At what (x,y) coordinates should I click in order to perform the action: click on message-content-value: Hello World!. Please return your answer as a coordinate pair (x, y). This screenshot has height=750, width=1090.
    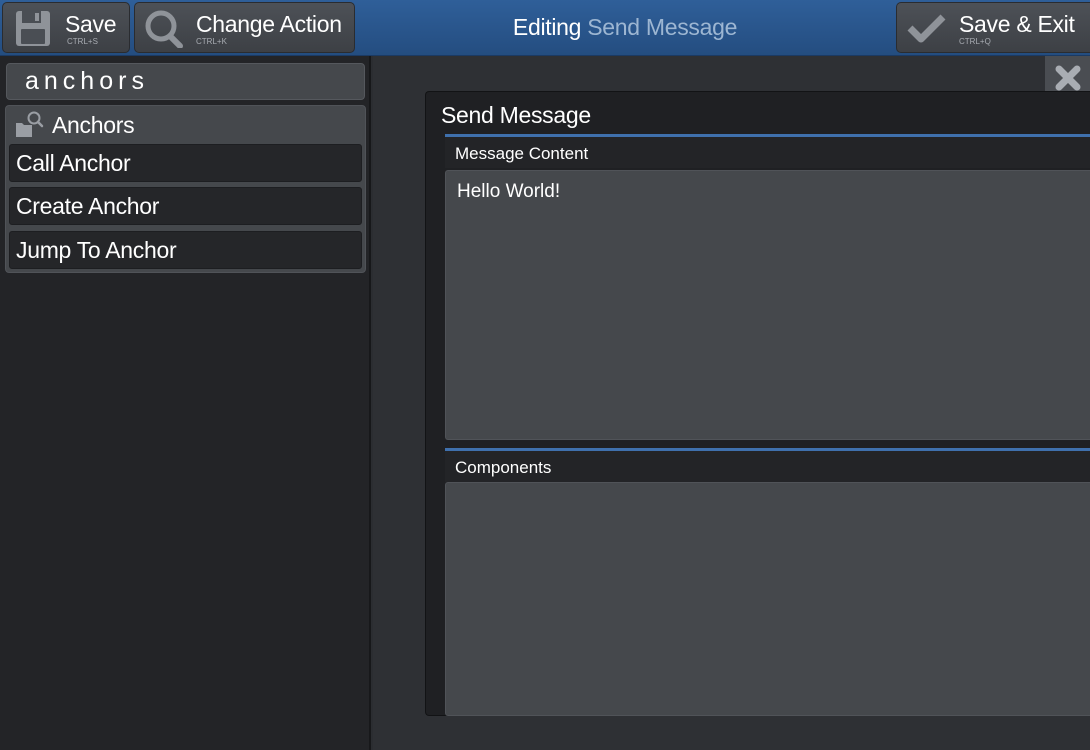
    Looking at the image, I should click on (509, 191).